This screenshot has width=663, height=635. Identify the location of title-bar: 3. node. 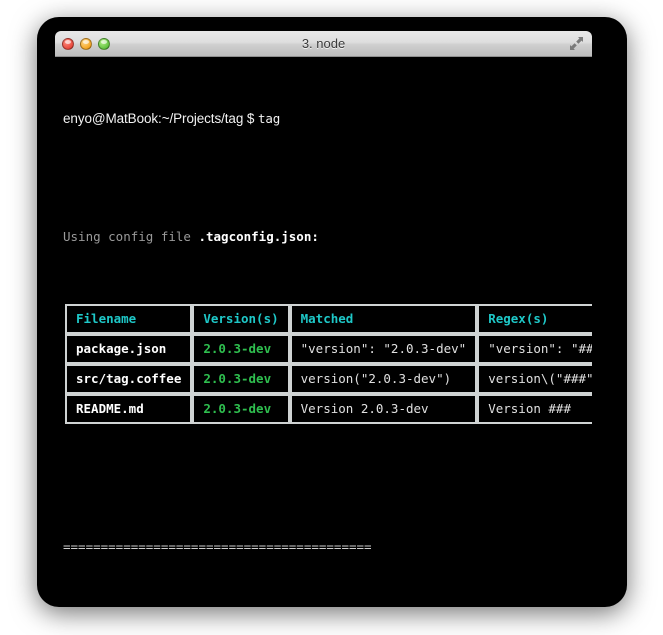
(323, 44).